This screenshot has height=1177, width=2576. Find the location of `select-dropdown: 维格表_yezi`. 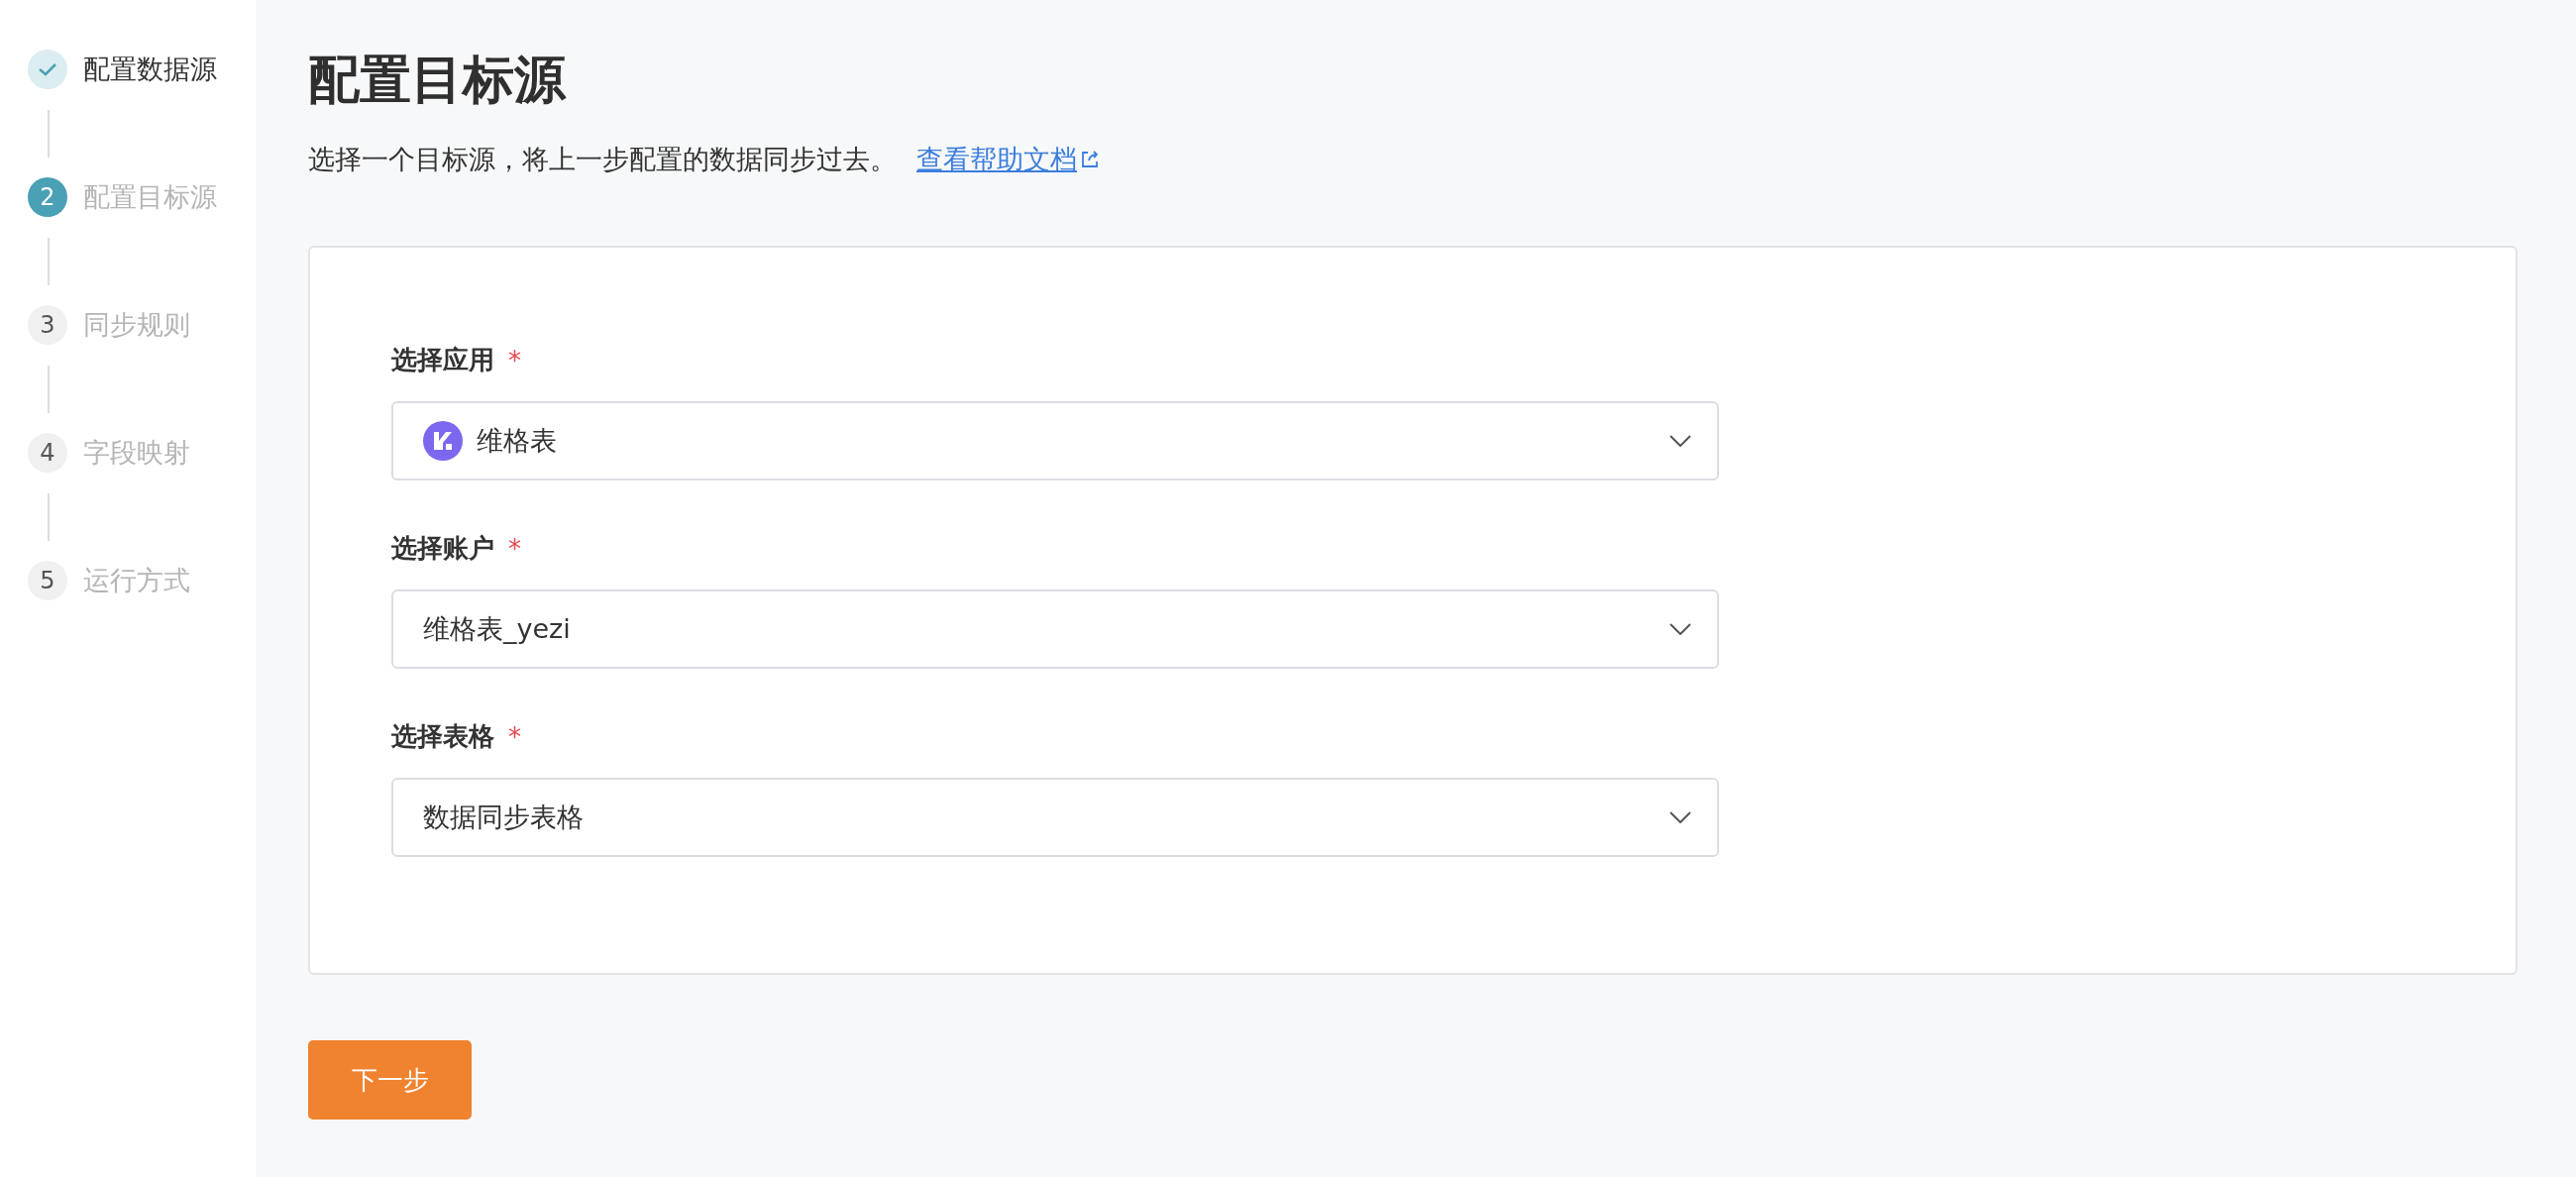

select-dropdown: 维格表_yezi is located at coordinates (1055, 629).